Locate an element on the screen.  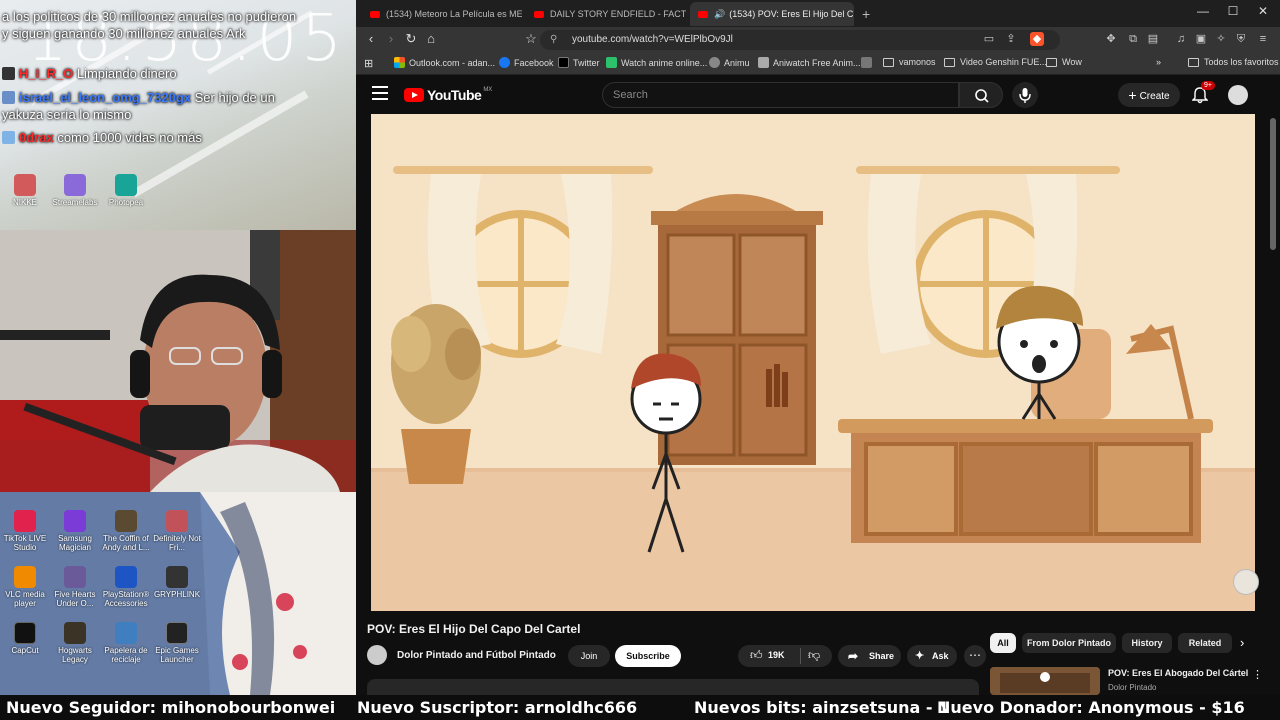
desktop-shortcut: Hogwarts Legacy is located at coordinates (75, 643).